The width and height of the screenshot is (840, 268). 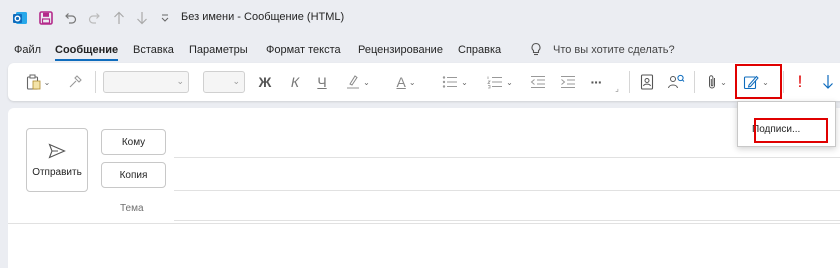 I want to click on send-button: Отправить, so click(x=57, y=160).